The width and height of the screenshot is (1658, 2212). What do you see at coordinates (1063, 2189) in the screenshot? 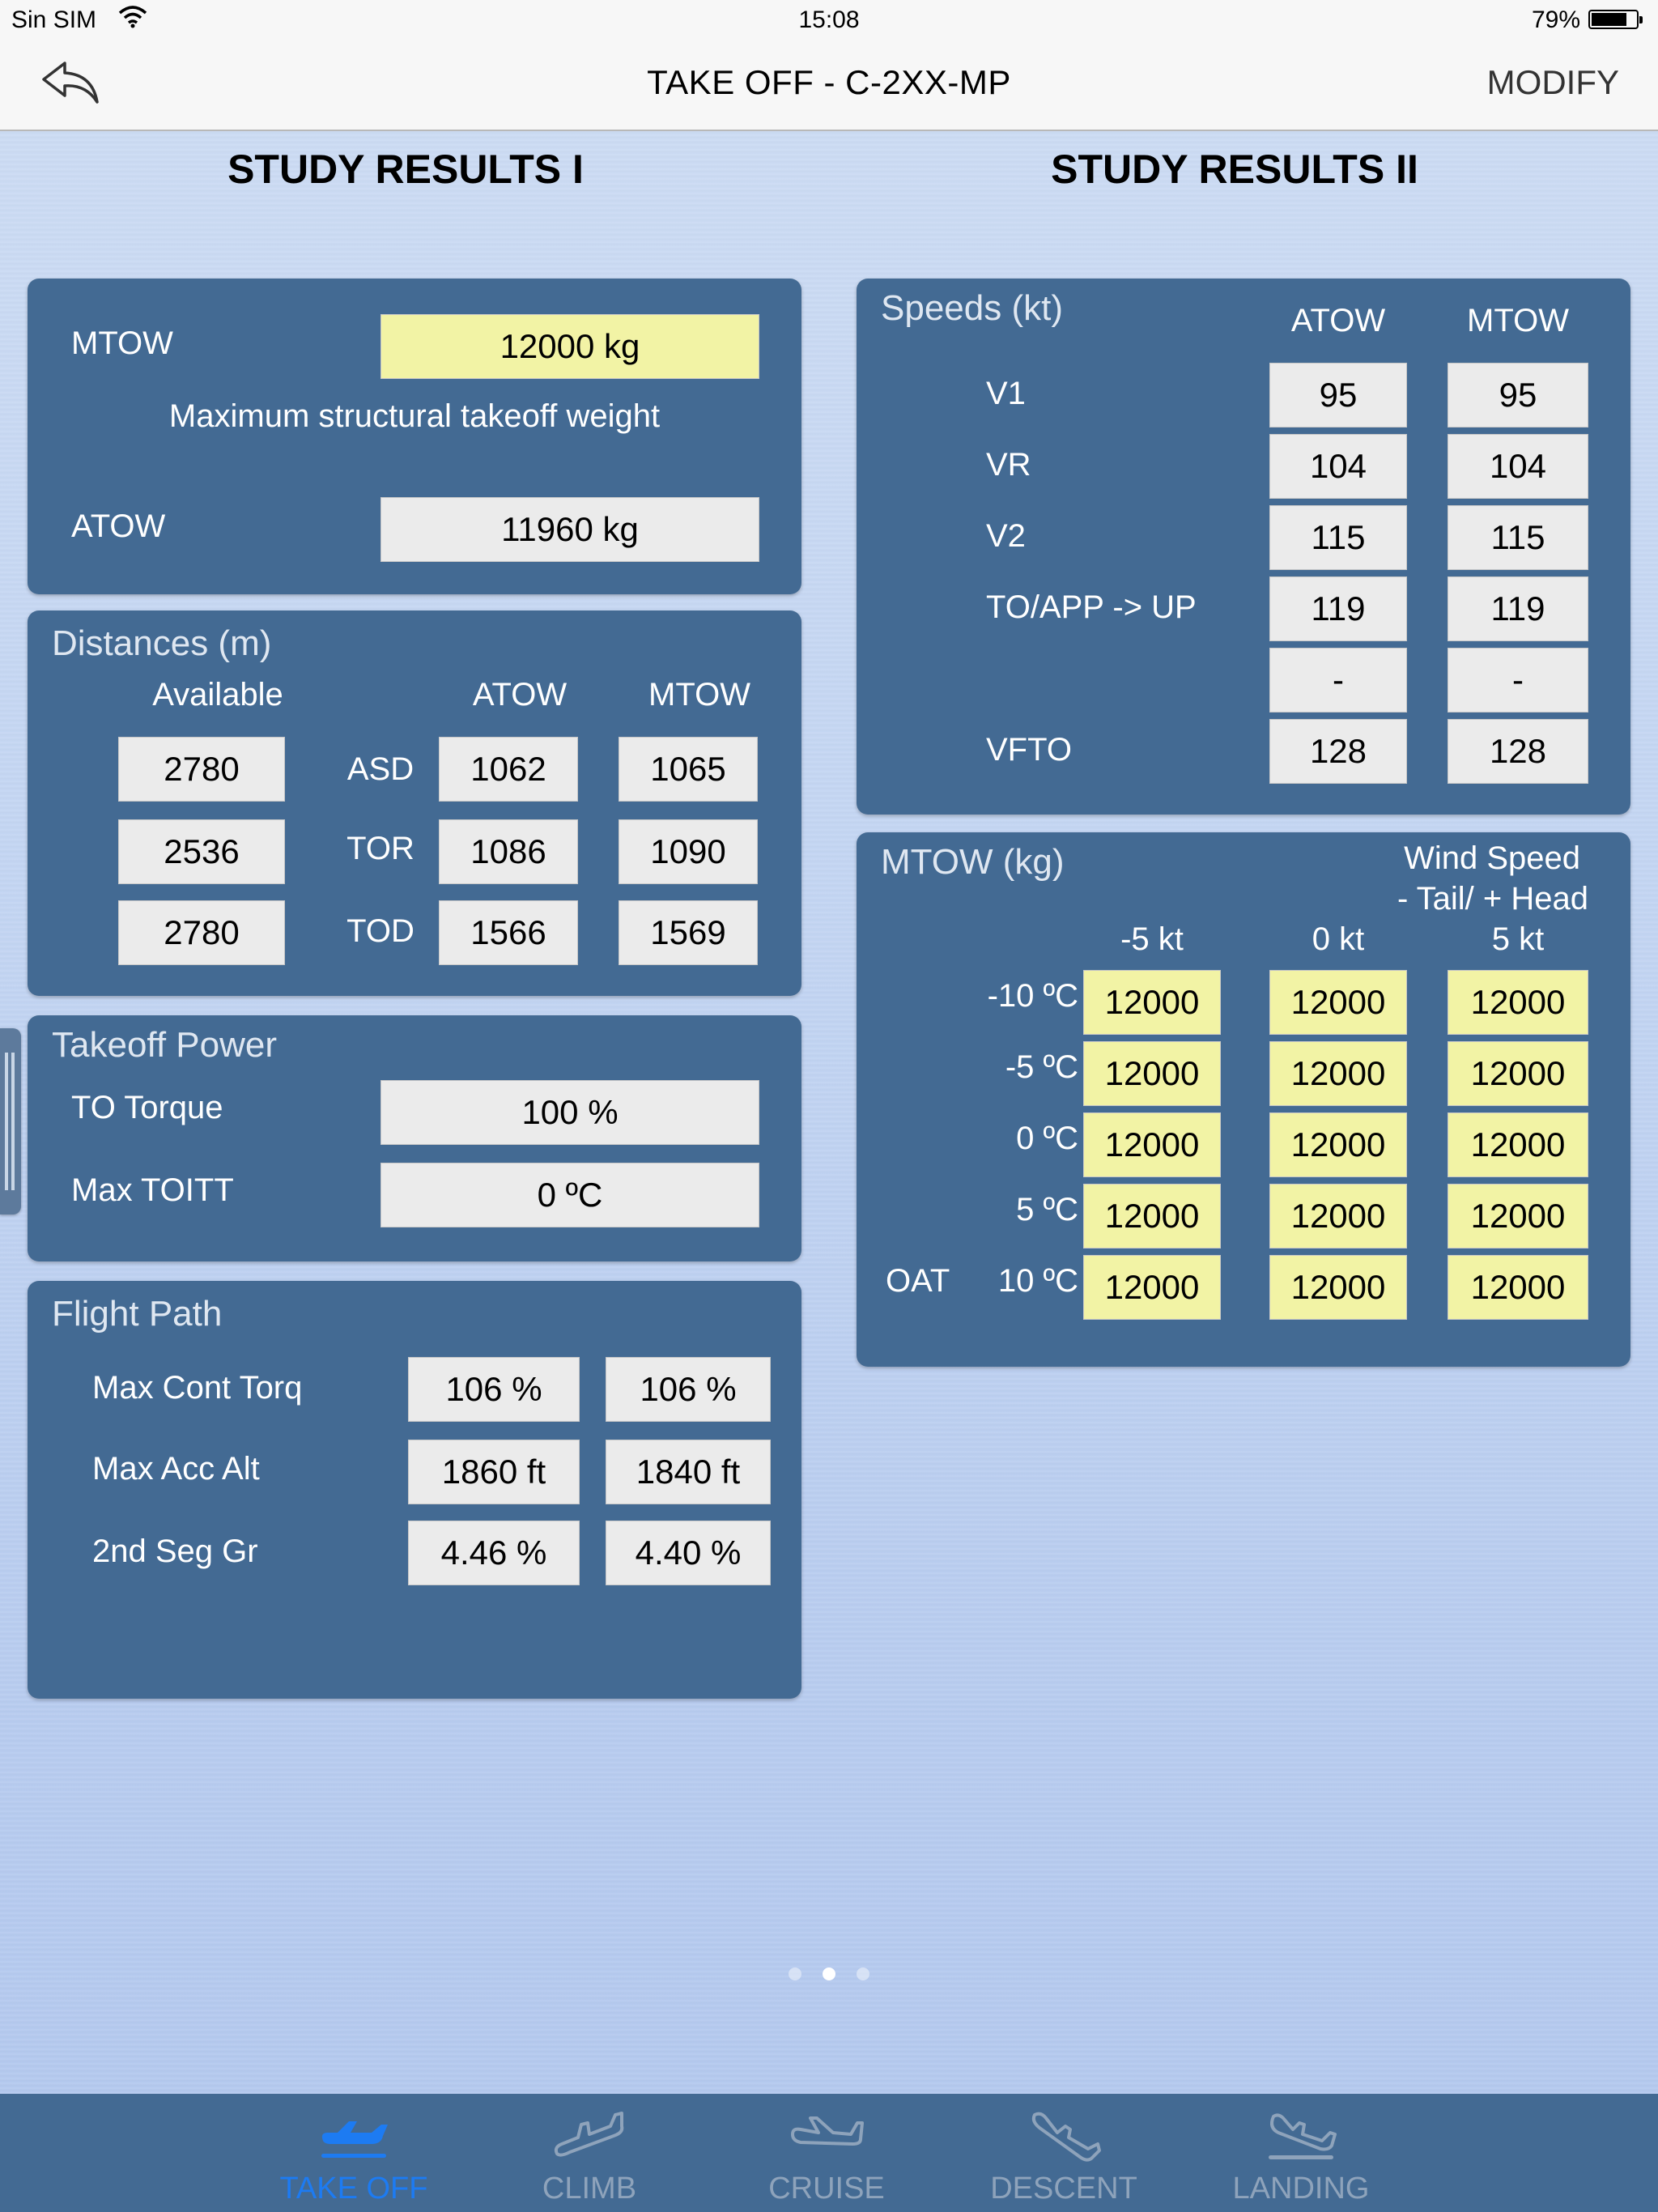
I see `tab-label: DESCENT` at bounding box center [1063, 2189].